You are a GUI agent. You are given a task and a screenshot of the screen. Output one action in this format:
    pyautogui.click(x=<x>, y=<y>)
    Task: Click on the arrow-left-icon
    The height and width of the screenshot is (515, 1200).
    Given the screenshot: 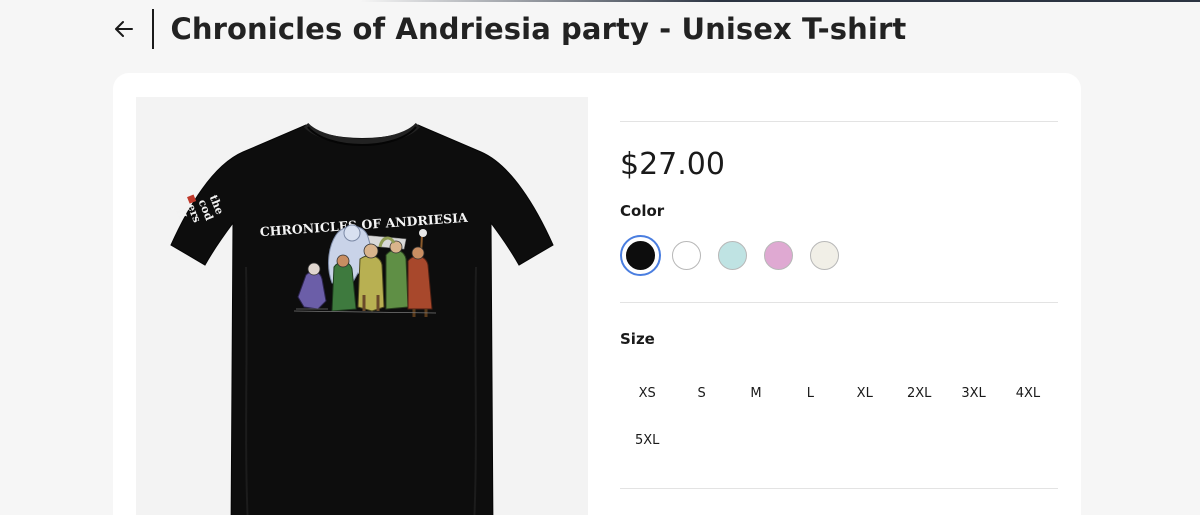 What is the action you would take?
    pyautogui.click(x=124, y=29)
    